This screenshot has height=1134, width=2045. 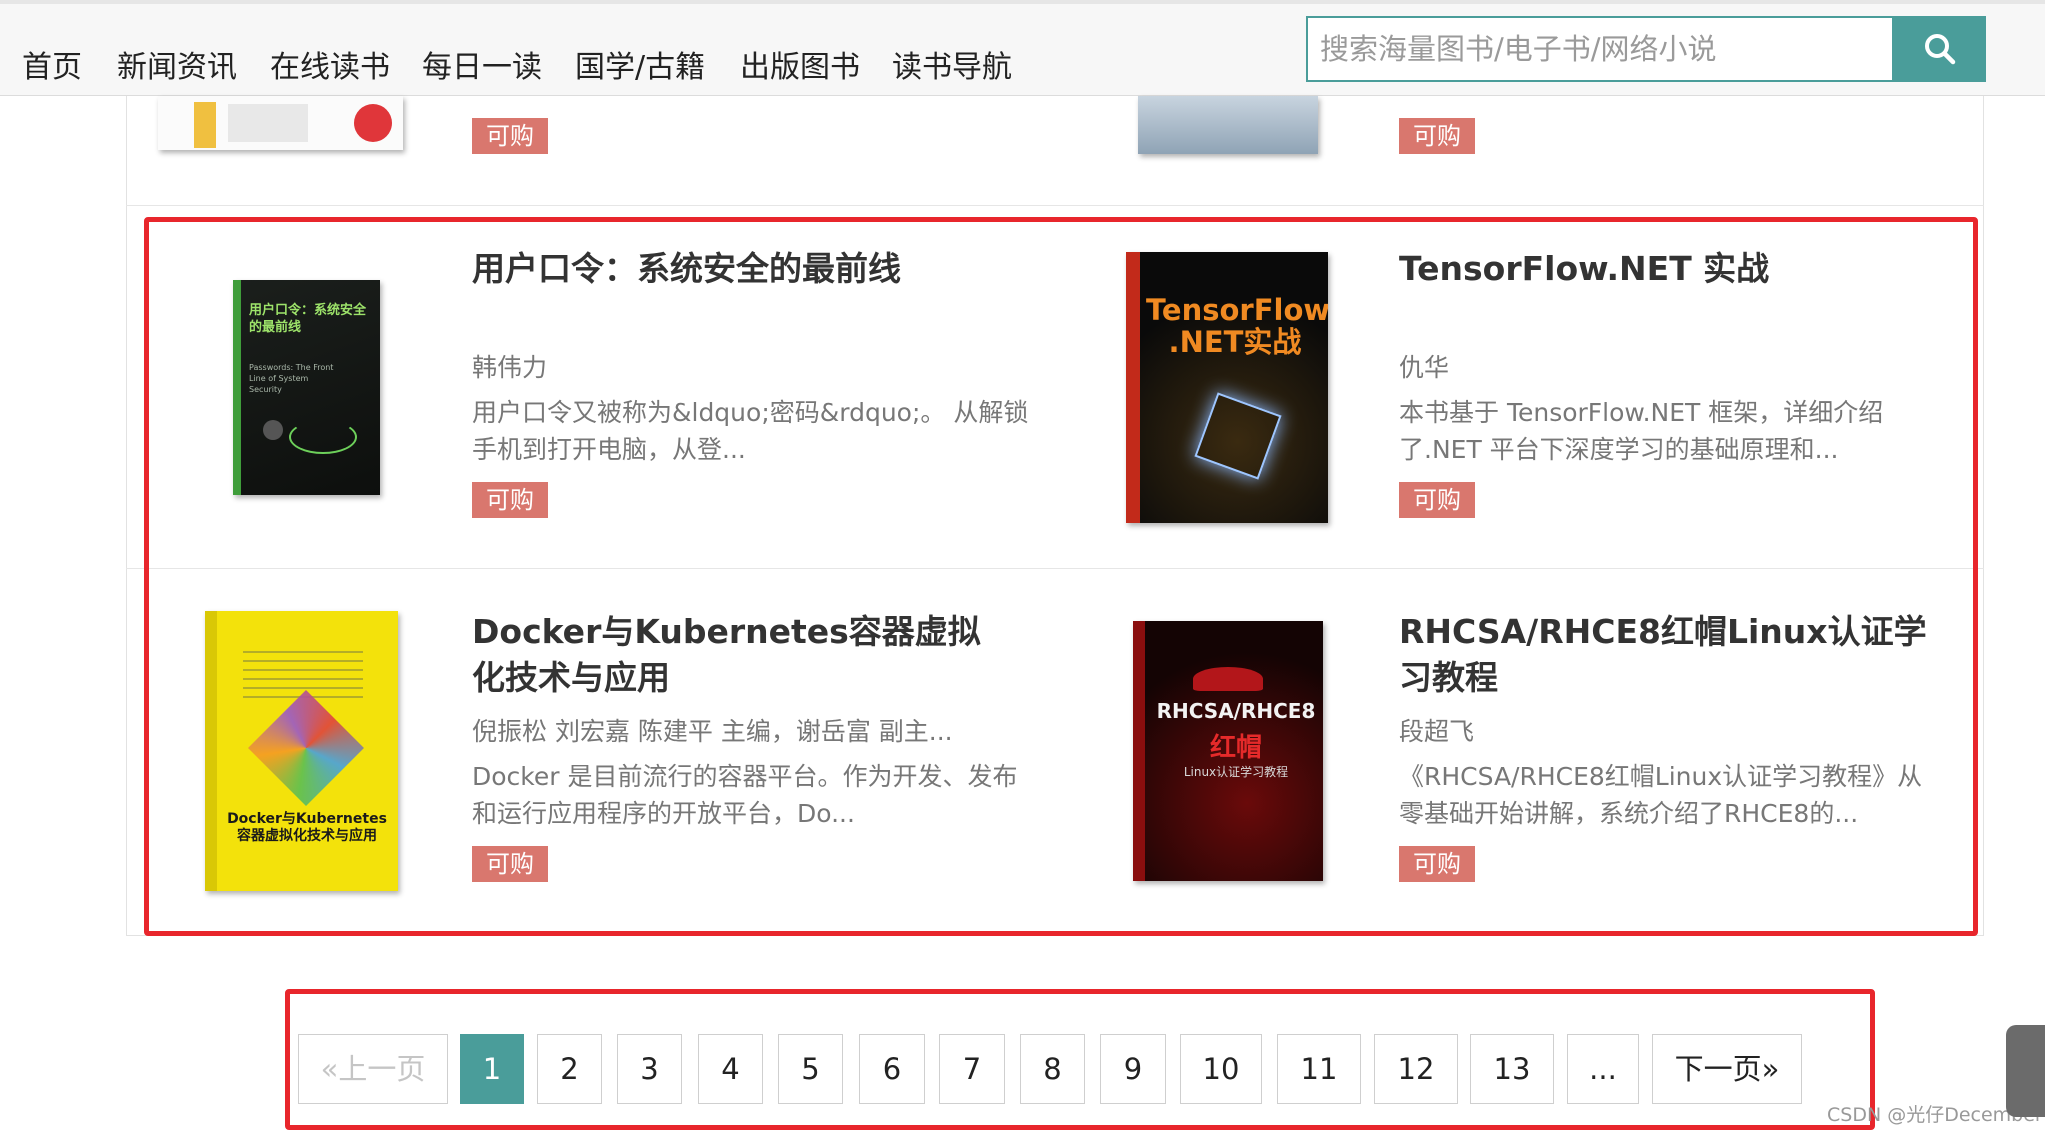 What do you see at coordinates (1052, 1069) in the screenshot?
I see `pagination-page-8: 8` at bounding box center [1052, 1069].